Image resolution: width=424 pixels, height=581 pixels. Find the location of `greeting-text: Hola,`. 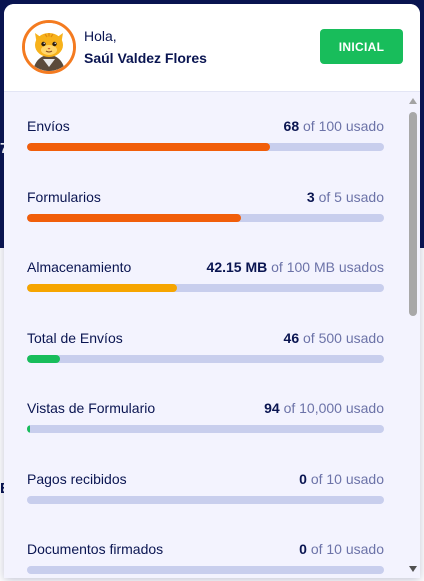

greeting-text: Hola, is located at coordinates (100, 36).